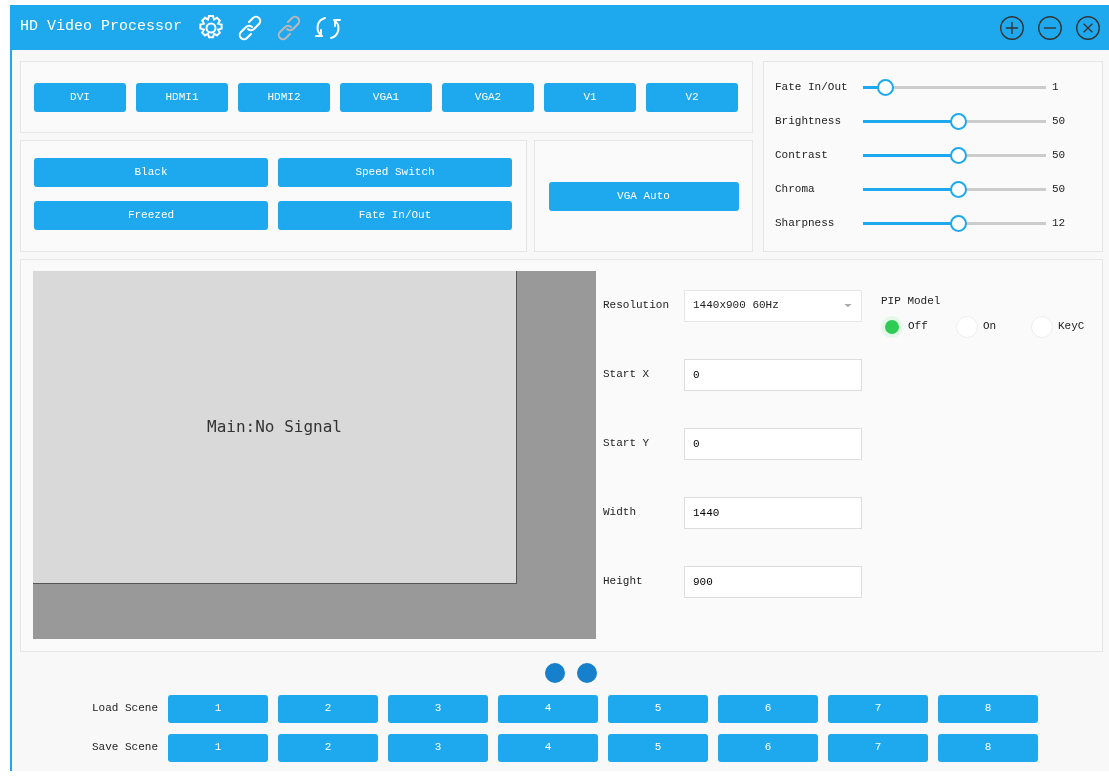  I want to click on input-button: V1, so click(590, 97).